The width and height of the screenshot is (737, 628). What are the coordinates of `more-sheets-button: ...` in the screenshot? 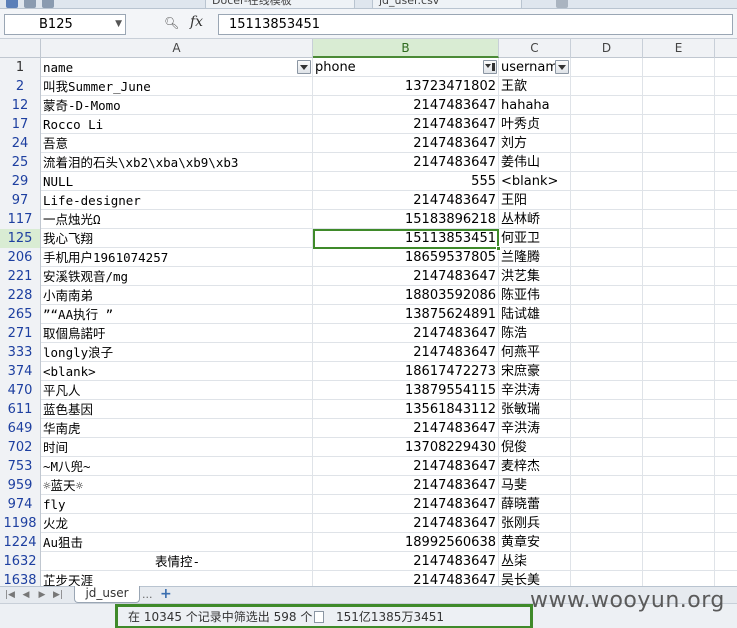 It's located at (147, 594).